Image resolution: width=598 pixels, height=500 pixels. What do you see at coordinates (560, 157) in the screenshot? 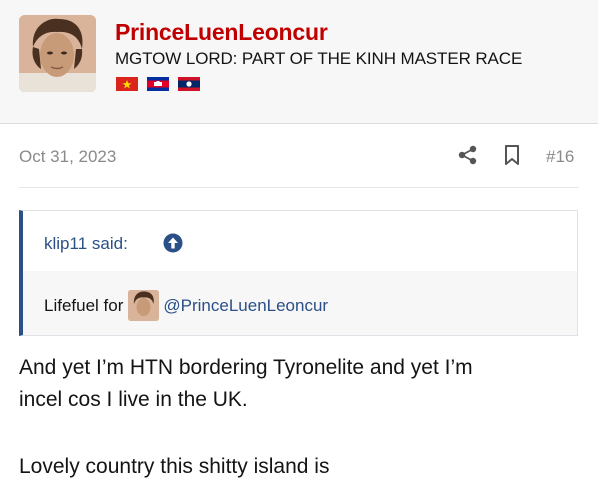
I see `post-number-link: #16` at bounding box center [560, 157].